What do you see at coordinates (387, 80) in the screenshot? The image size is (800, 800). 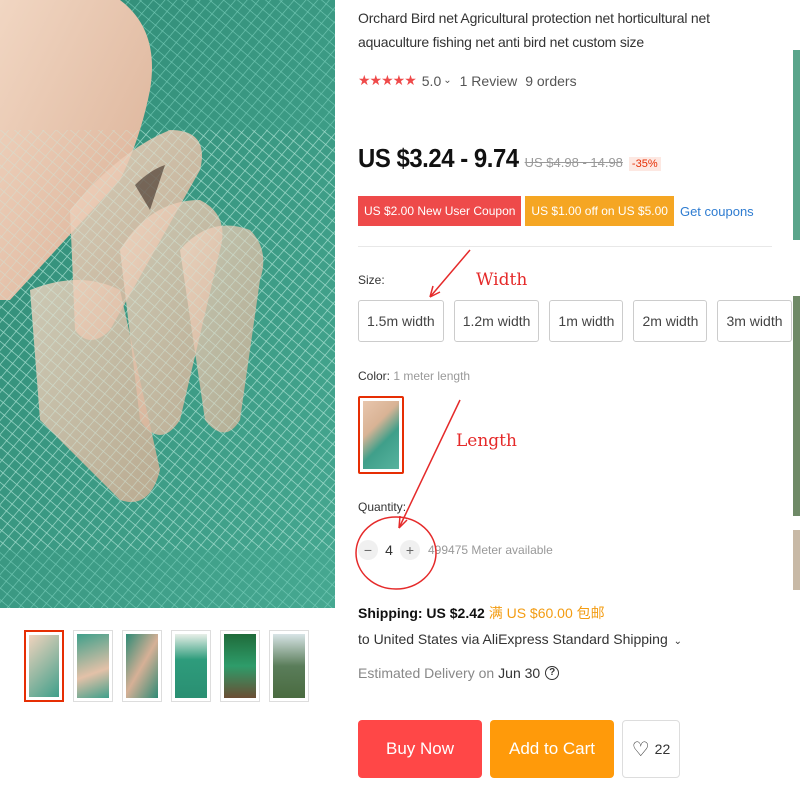 I see `rating-stars-icon: ★★★★★` at bounding box center [387, 80].